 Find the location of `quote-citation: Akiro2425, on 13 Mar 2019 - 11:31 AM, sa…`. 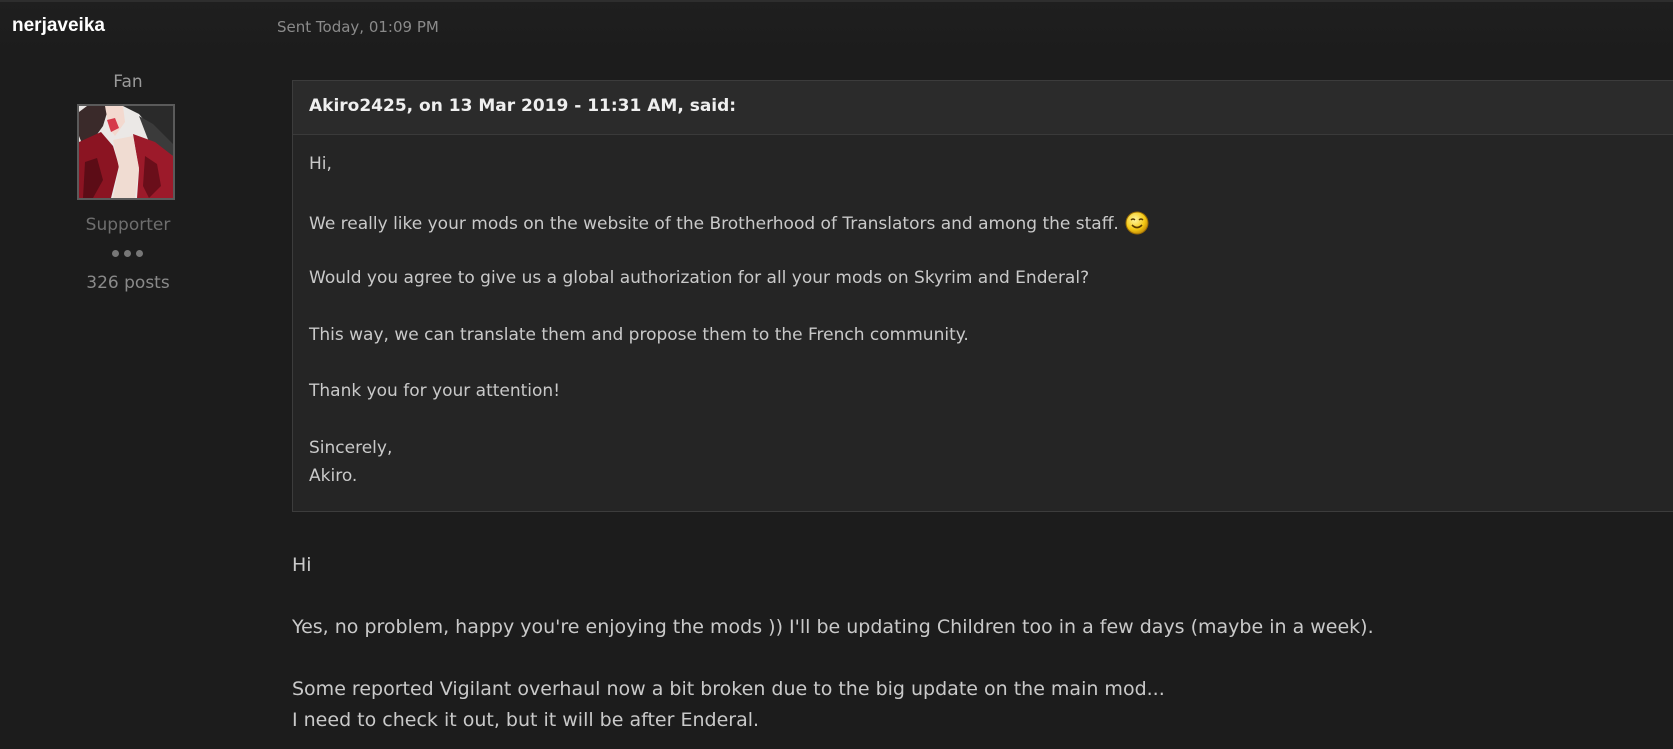

quote-citation: Akiro2425, on 13 Mar 2019 - 11:31 AM, sa… is located at coordinates (522, 106).